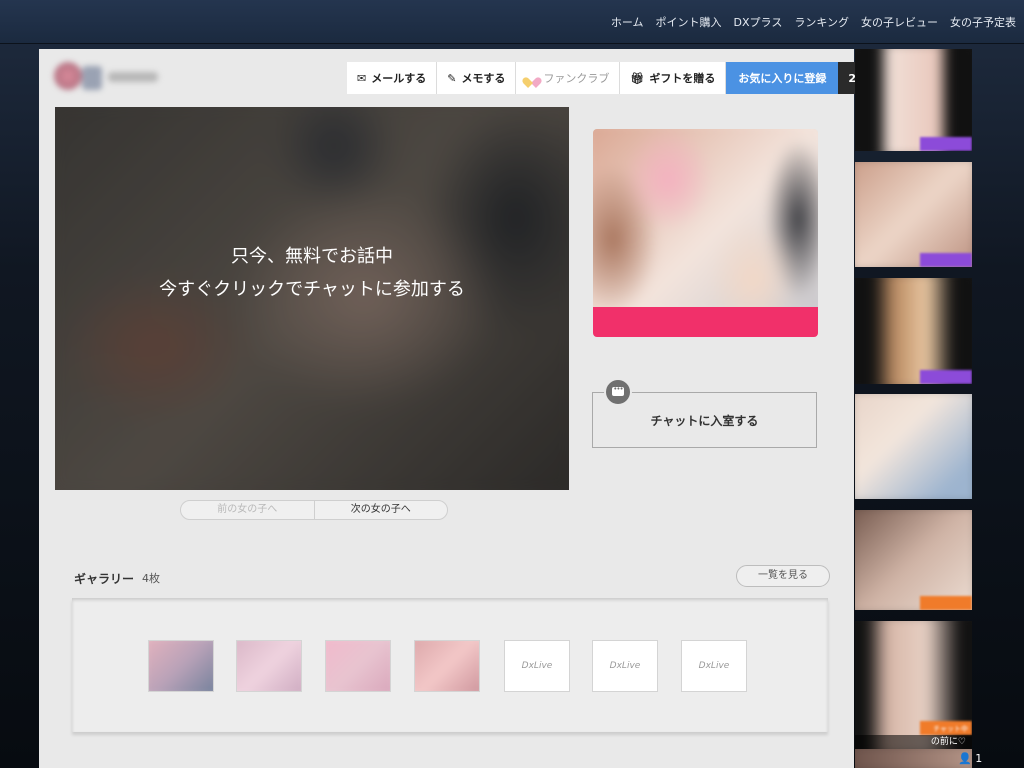  Describe the element at coordinates (899, 22) in the screenshot. I see `nav-item-reviews: 女の子レビュー` at that location.